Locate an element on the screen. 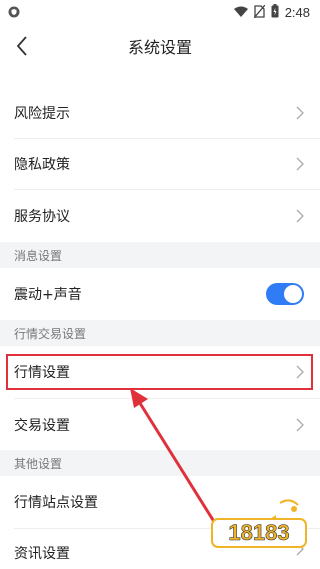 The image size is (320, 569). status-bar: 2:48 is located at coordinates (160, 12).